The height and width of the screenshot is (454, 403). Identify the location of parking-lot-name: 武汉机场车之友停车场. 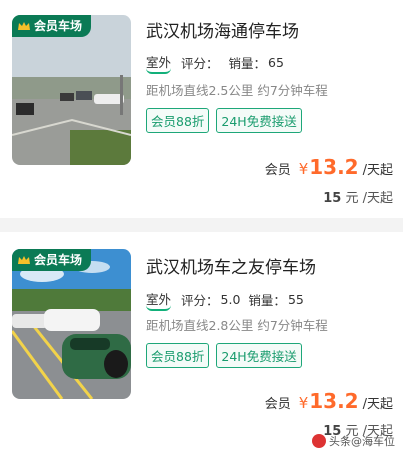
(231, 265).